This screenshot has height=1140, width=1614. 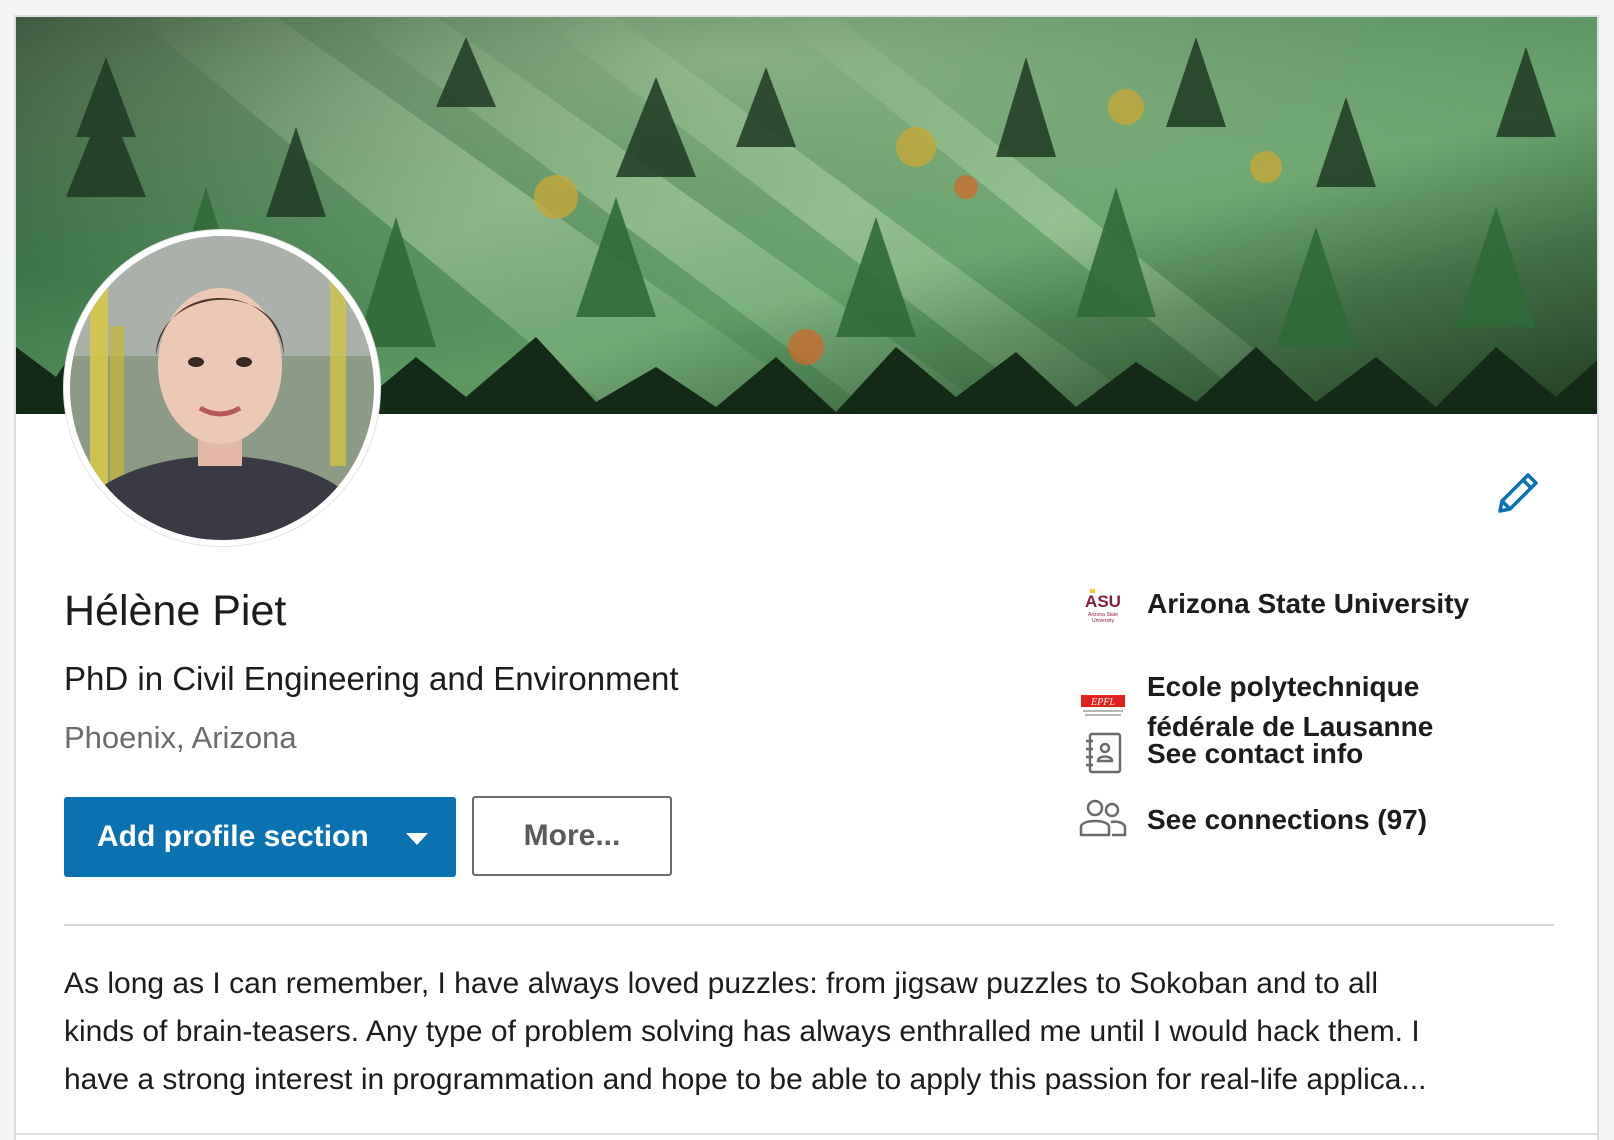 I want to click on contact-book-icon, so click(x=1103, y=754).